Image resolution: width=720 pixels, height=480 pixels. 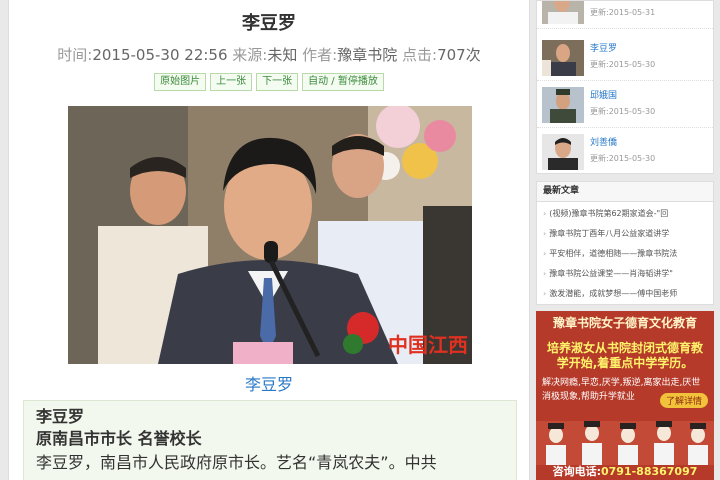 I want to click on list-item: › 豫章书院公益课堂——肖海韬讲学", so click(x=628, y=274).